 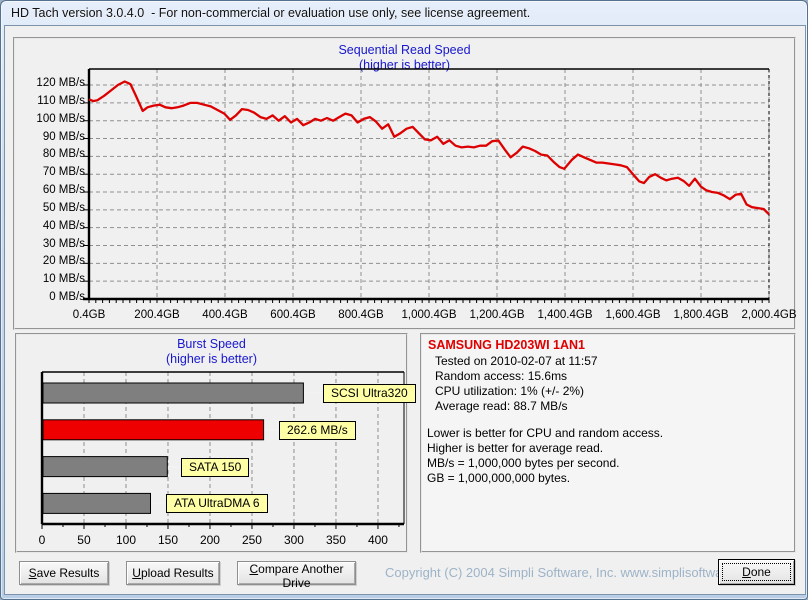 What do you see at coordinates (63, 190) in the screenshot?
I see `y-axis-label: 60 MB/s` at bounding box center [63, 190].